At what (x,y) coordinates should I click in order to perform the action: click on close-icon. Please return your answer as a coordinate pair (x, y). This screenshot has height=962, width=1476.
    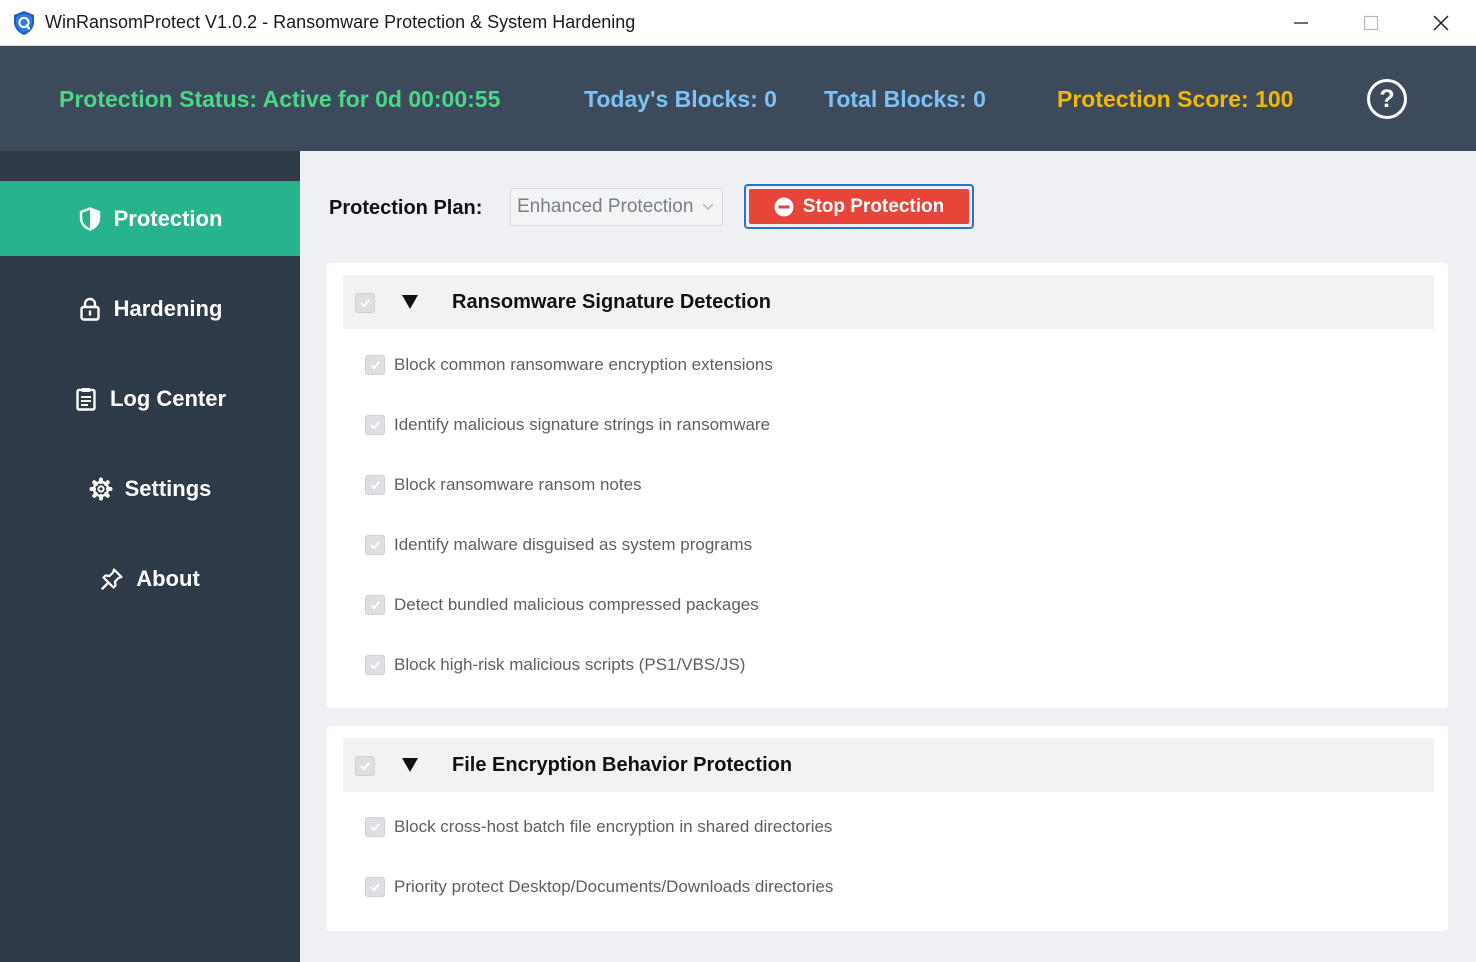
    Looking at the image, I should click on (1441, 23).